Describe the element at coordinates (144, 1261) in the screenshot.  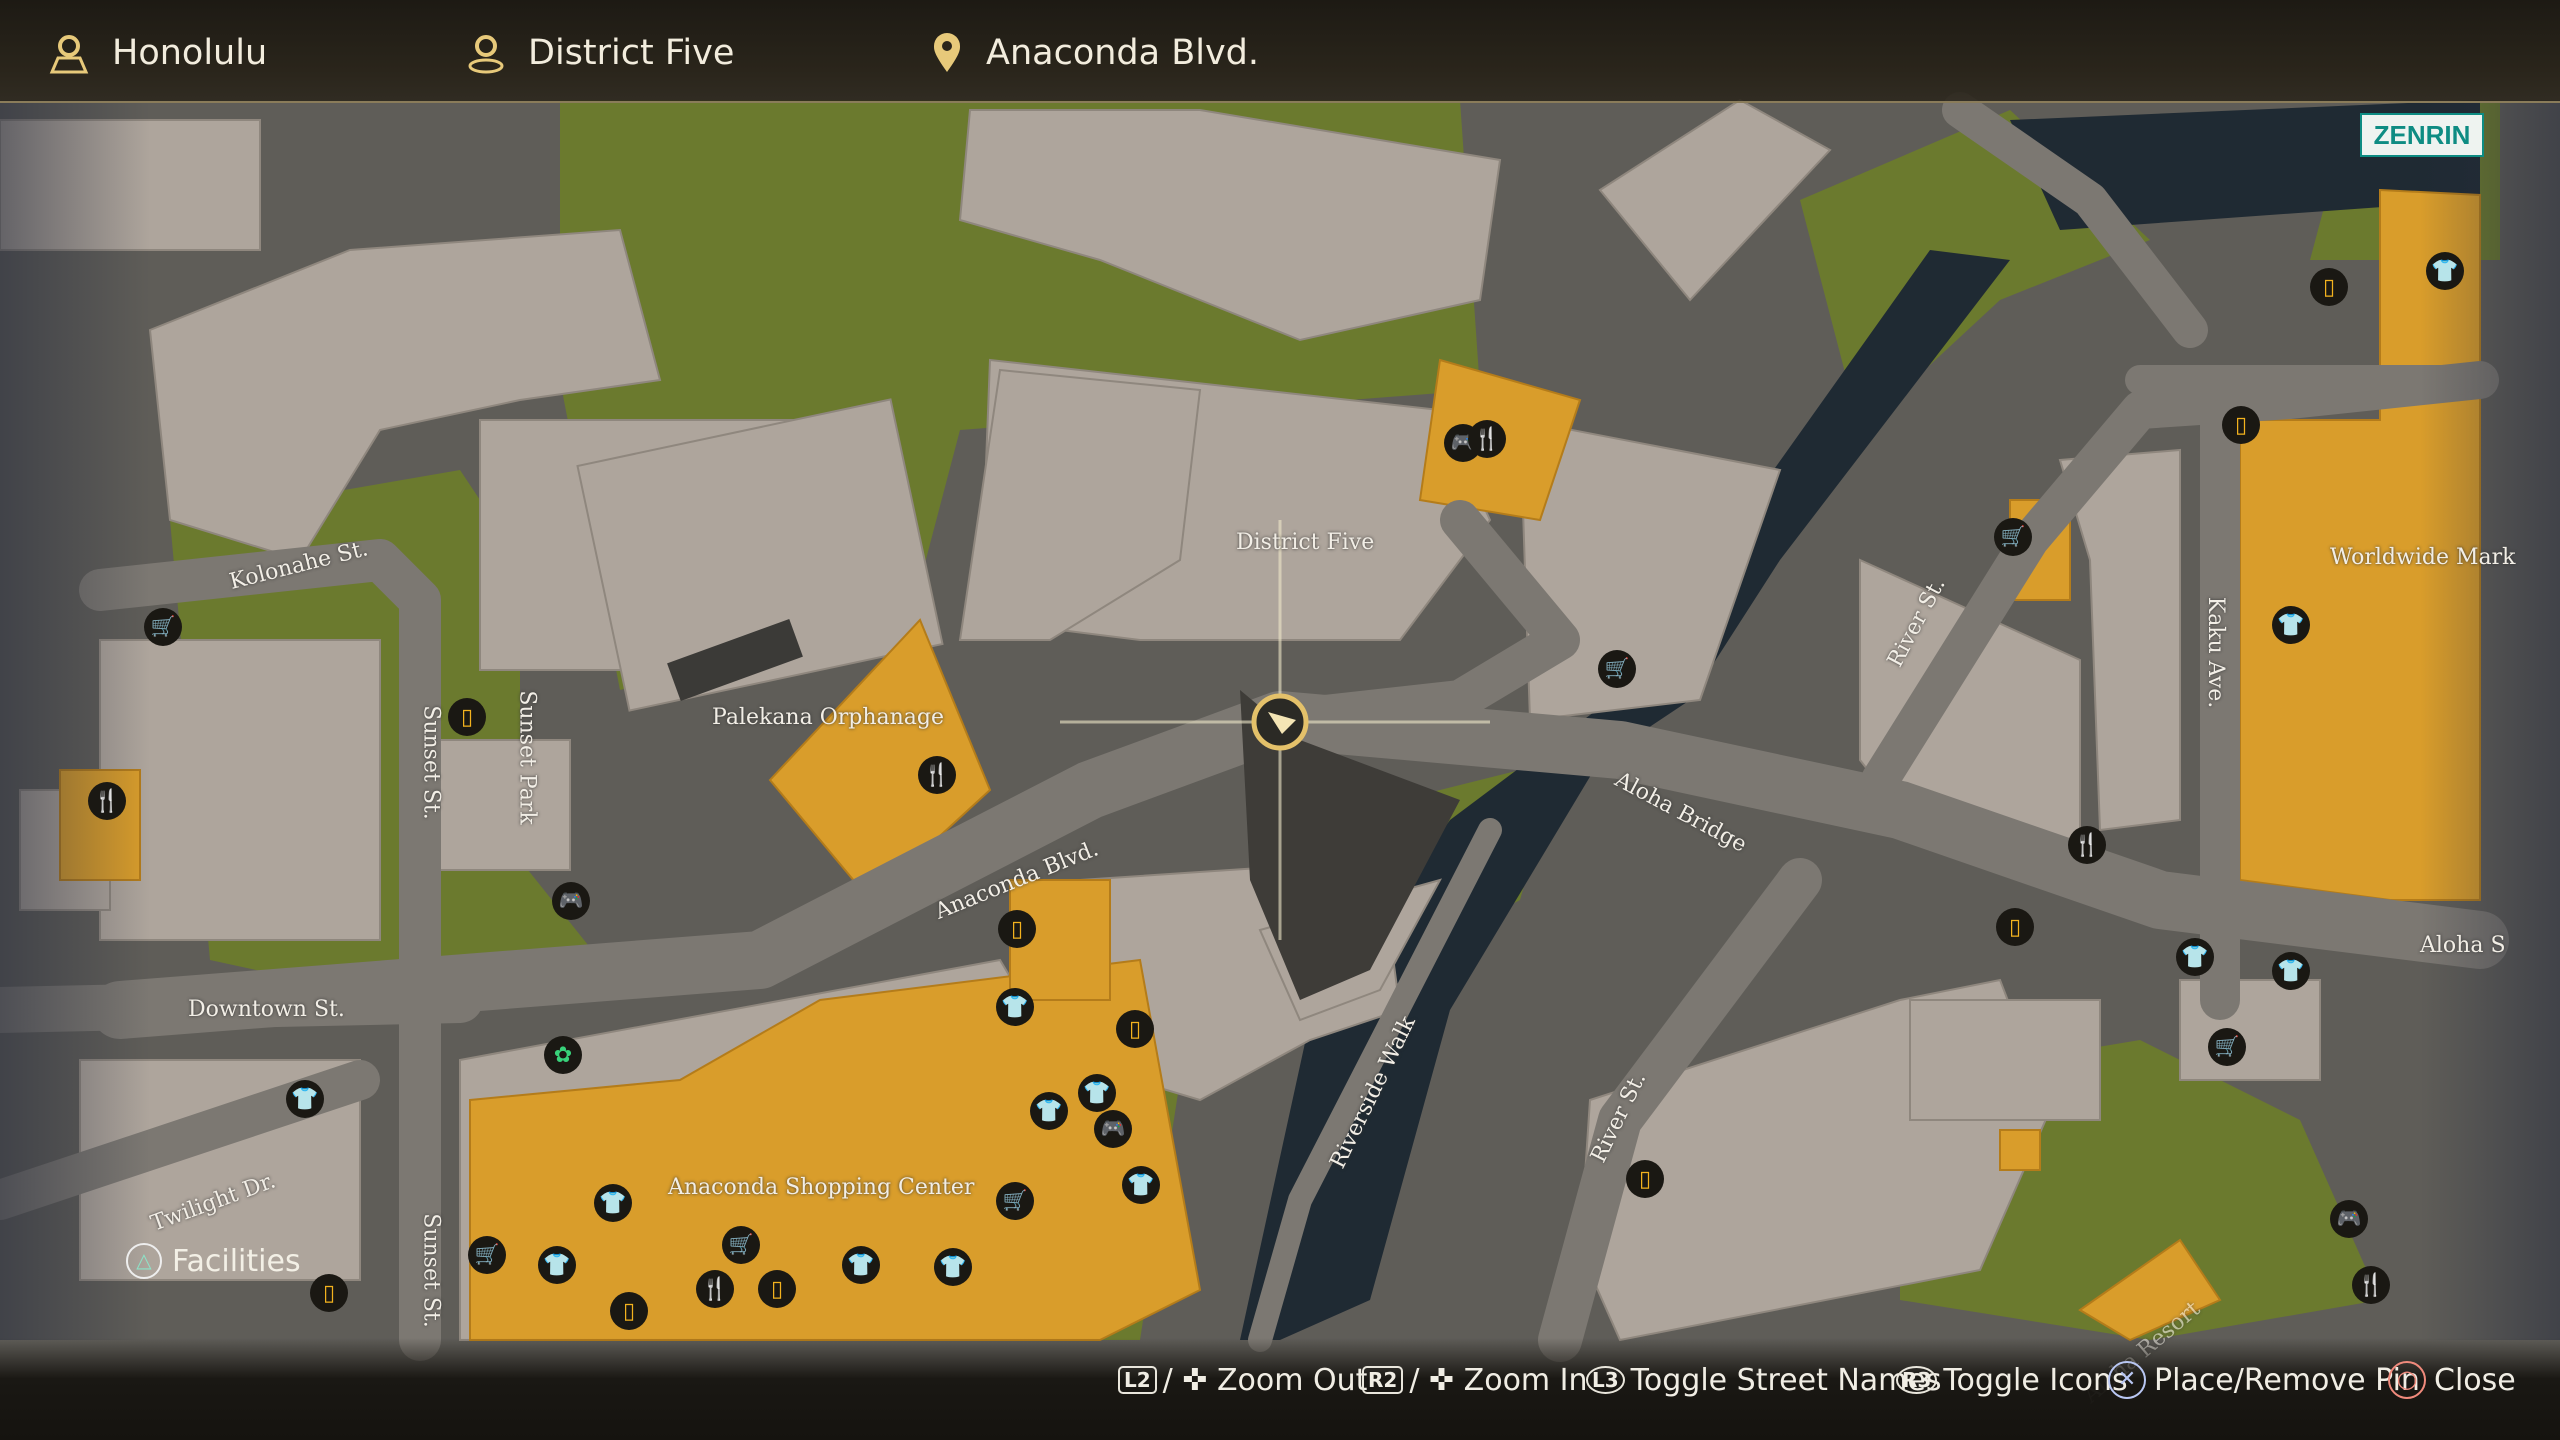
I see `triangle-button-icon: △` at that location.